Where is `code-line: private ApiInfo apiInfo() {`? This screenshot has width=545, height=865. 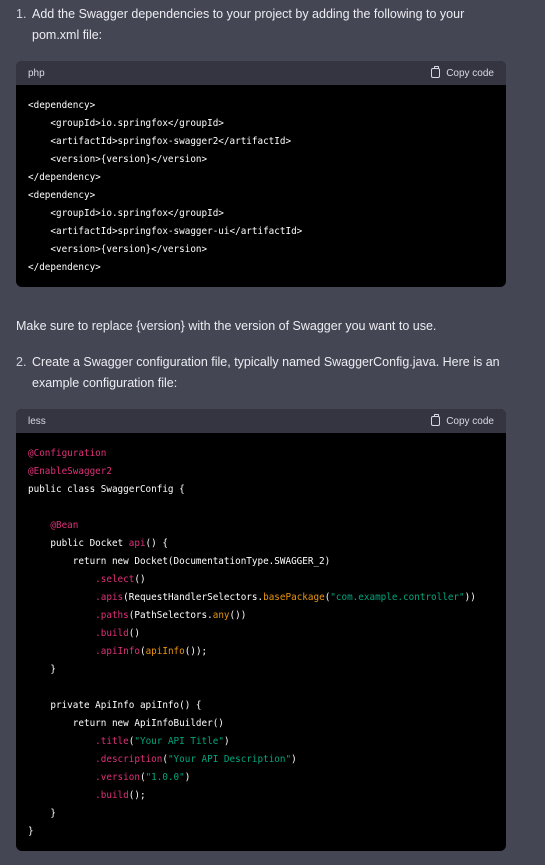
code-line: private ApiInfo apiInfo() { is located at coordinates (115, 705).